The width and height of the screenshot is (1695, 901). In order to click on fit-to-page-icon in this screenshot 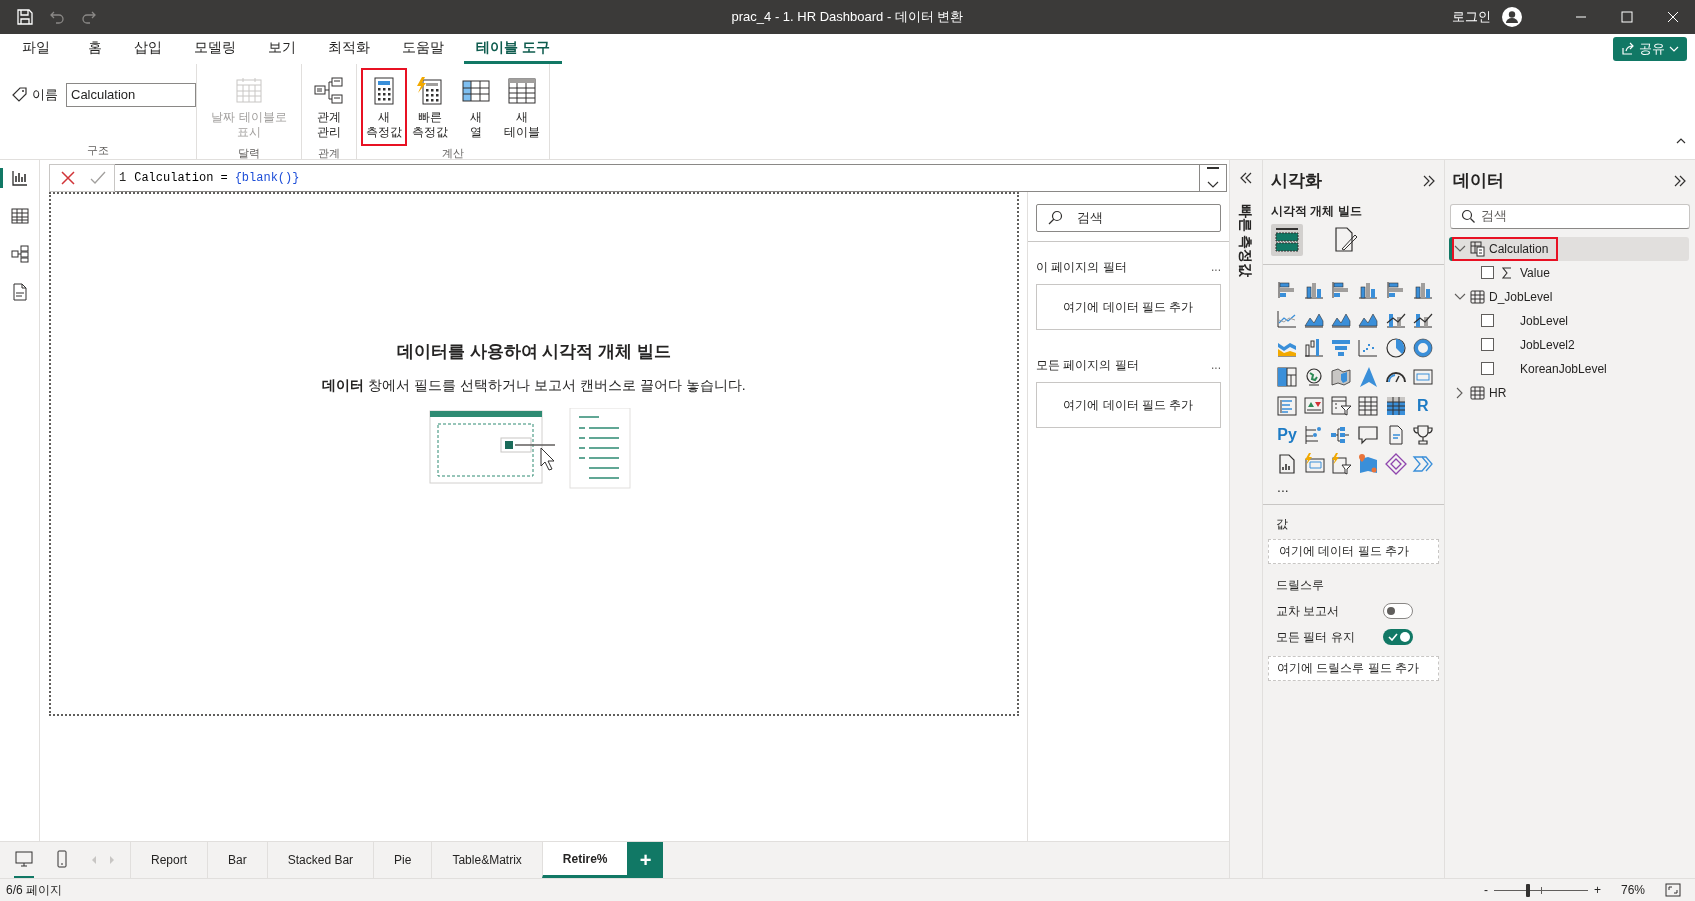, I will do `click(1673, 890)`.